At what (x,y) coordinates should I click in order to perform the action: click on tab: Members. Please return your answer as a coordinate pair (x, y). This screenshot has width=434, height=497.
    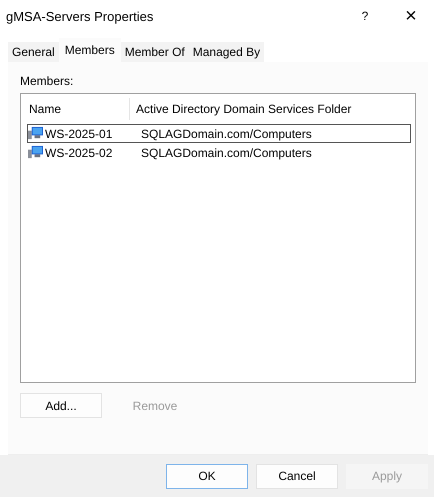
    Looking at the image, I should click on (89, 50).